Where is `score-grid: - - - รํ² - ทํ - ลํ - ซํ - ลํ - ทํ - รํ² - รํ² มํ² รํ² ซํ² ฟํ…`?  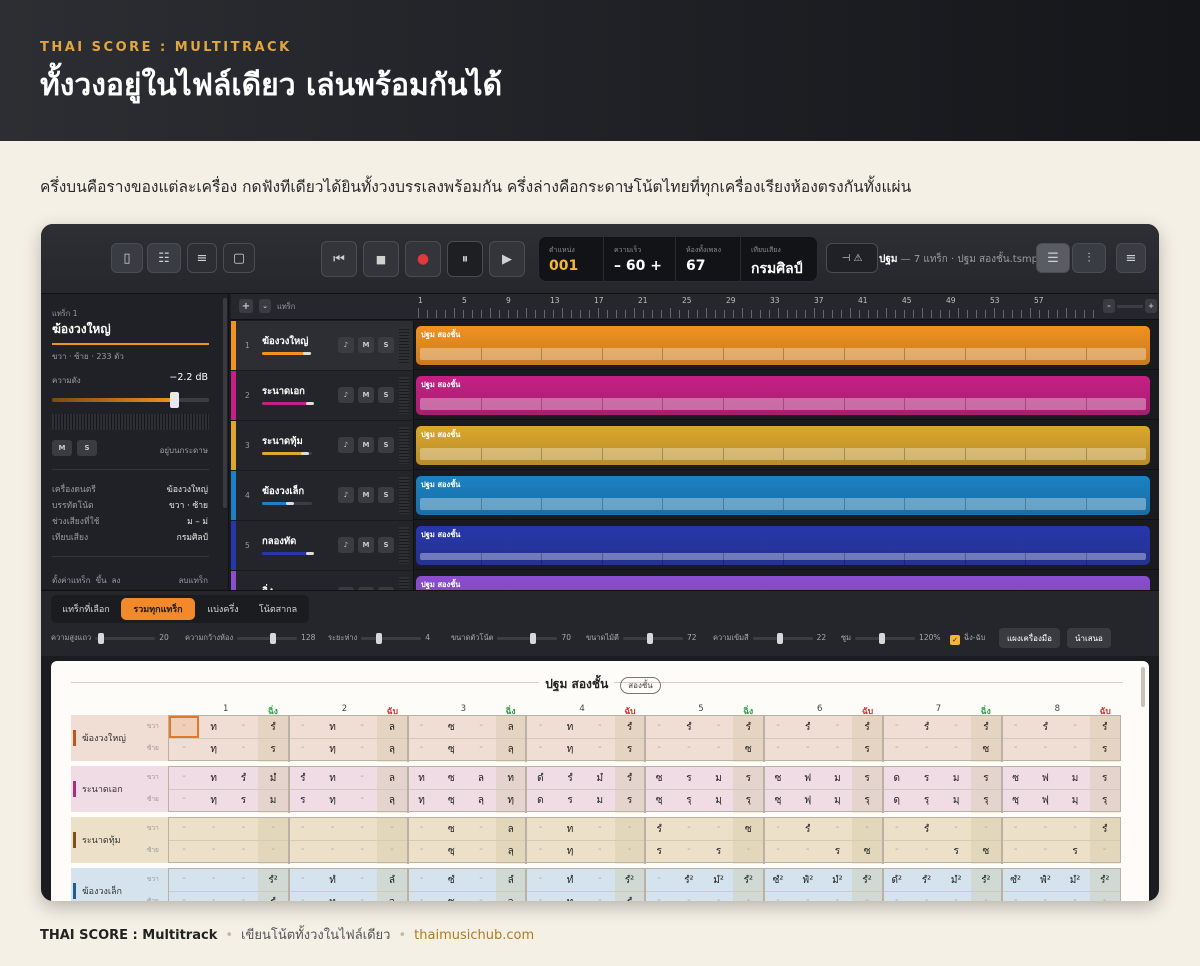 score-grid: - - - รํ² - ทํ - ลํ - ซํ - ลํ - ทํ - รํ² - รํ² มํ² รํ² ซํ² ฟํ… is located at coordinates (644, 884).